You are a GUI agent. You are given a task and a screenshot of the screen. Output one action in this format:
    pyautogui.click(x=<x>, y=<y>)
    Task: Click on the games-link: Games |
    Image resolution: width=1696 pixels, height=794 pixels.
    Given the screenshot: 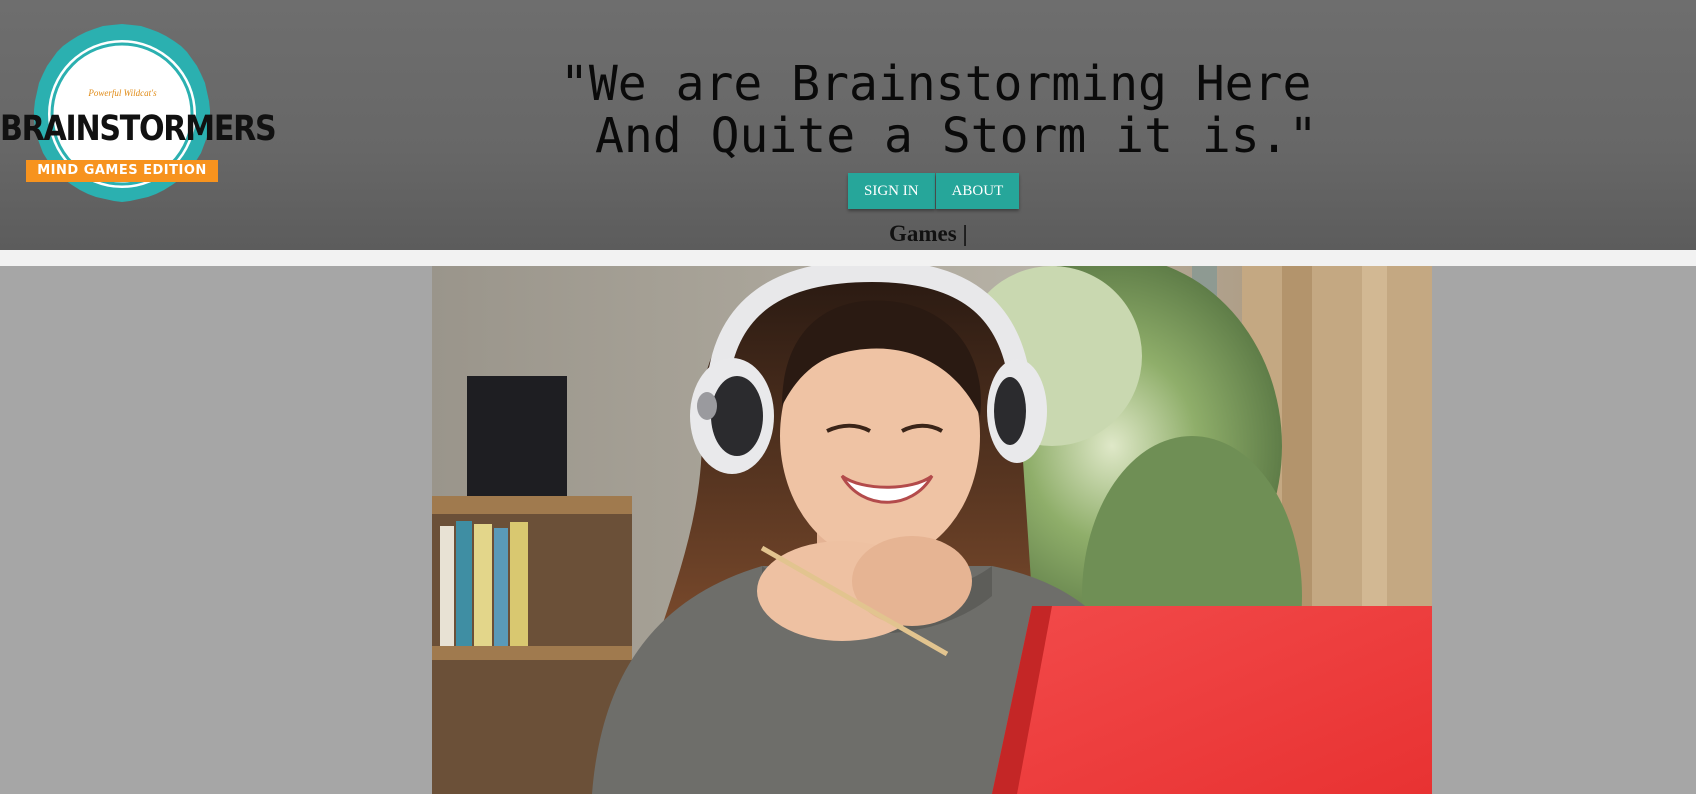 What is the action you would take?
    pyautogui.click(x=928, y=233)
    